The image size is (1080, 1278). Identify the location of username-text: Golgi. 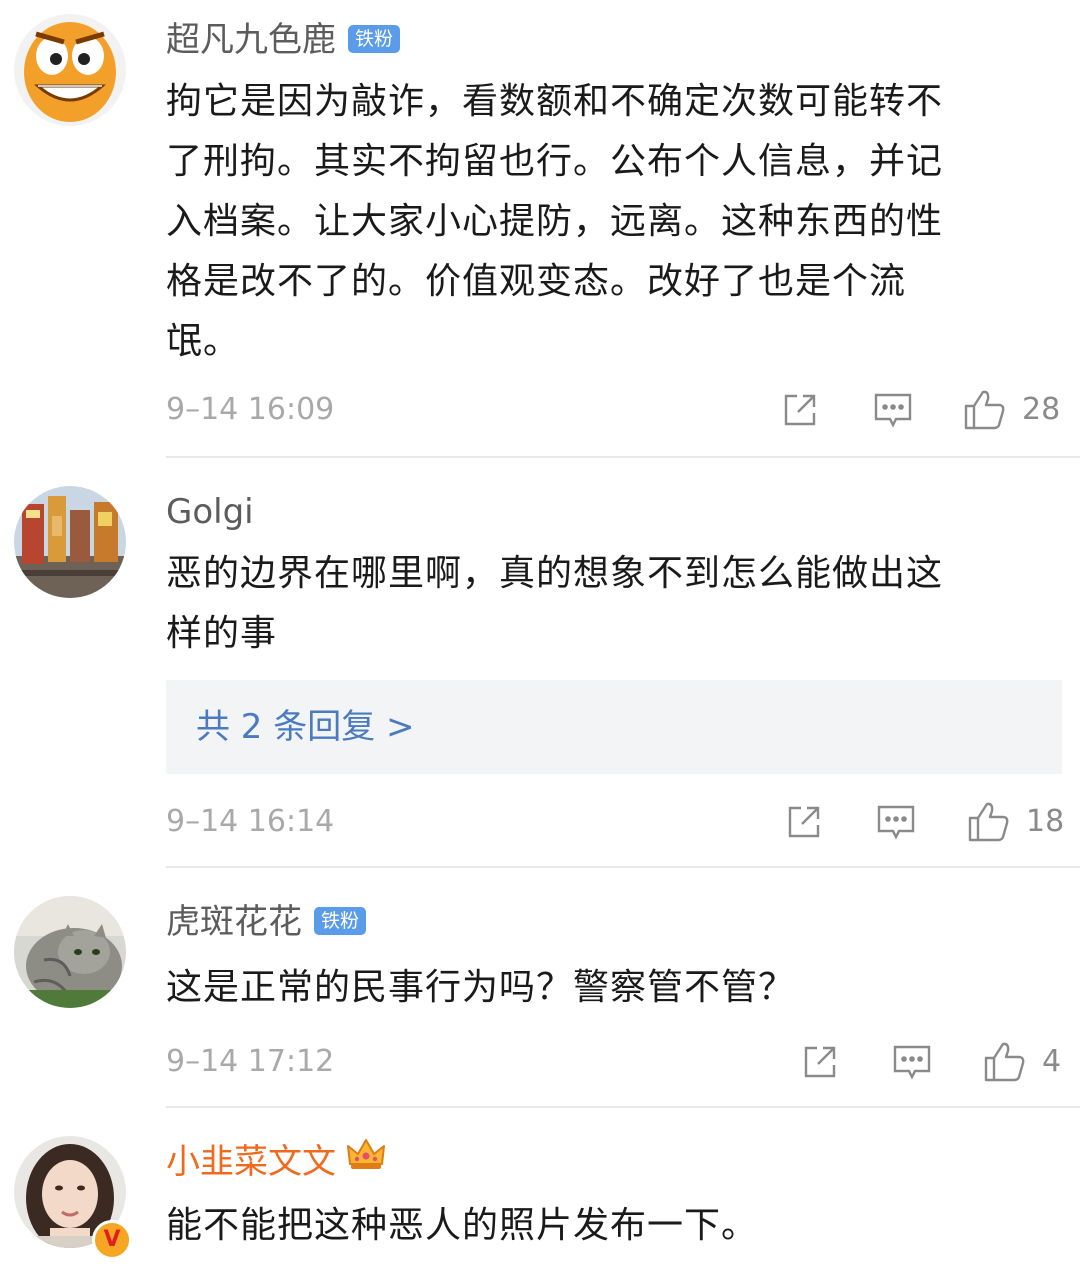
(210, 512).